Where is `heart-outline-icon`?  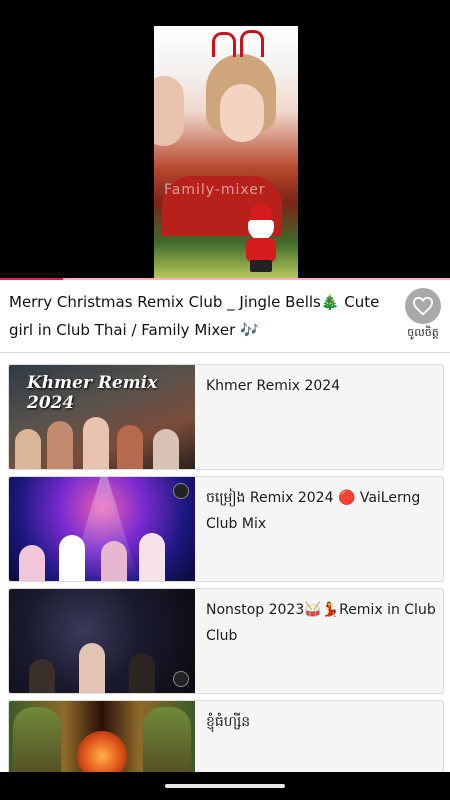
heart-outline-icon is located at coordinates (423, 306).